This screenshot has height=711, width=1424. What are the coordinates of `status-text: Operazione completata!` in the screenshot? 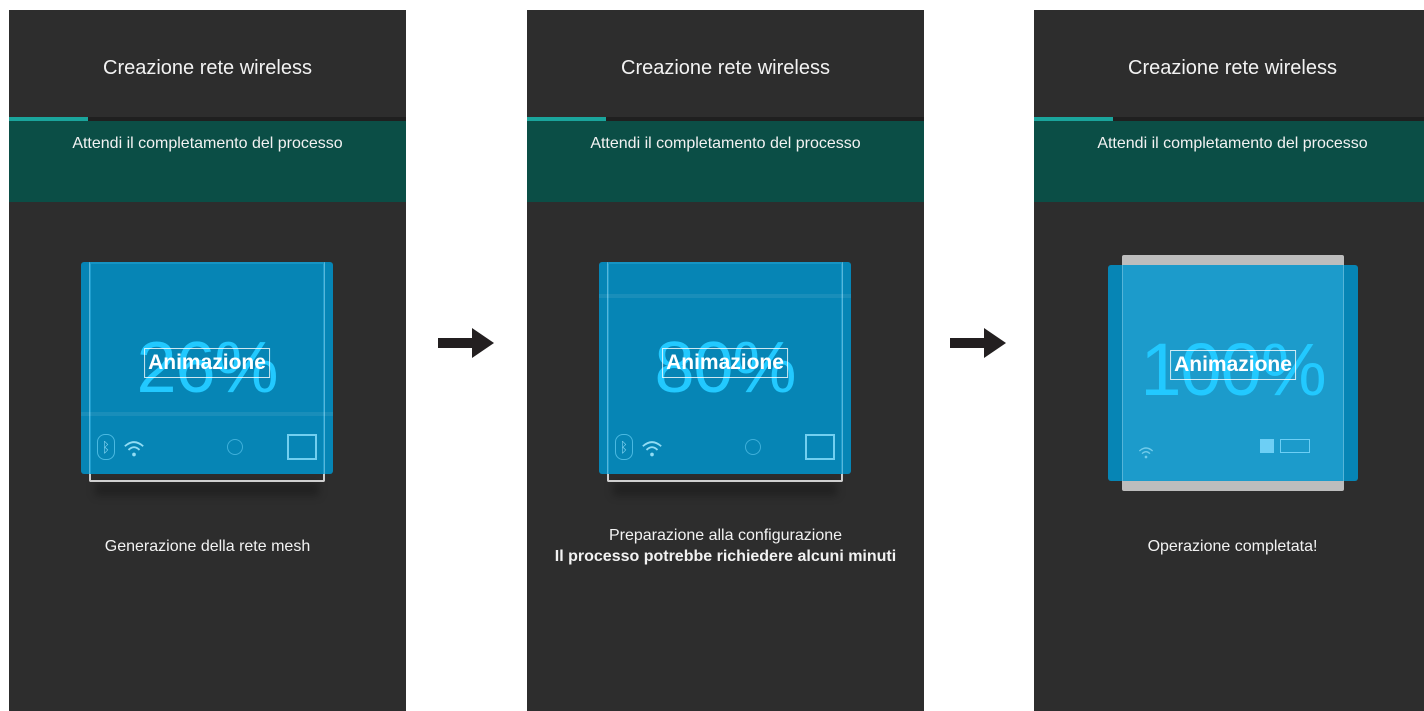 It's located at (1229, 546).